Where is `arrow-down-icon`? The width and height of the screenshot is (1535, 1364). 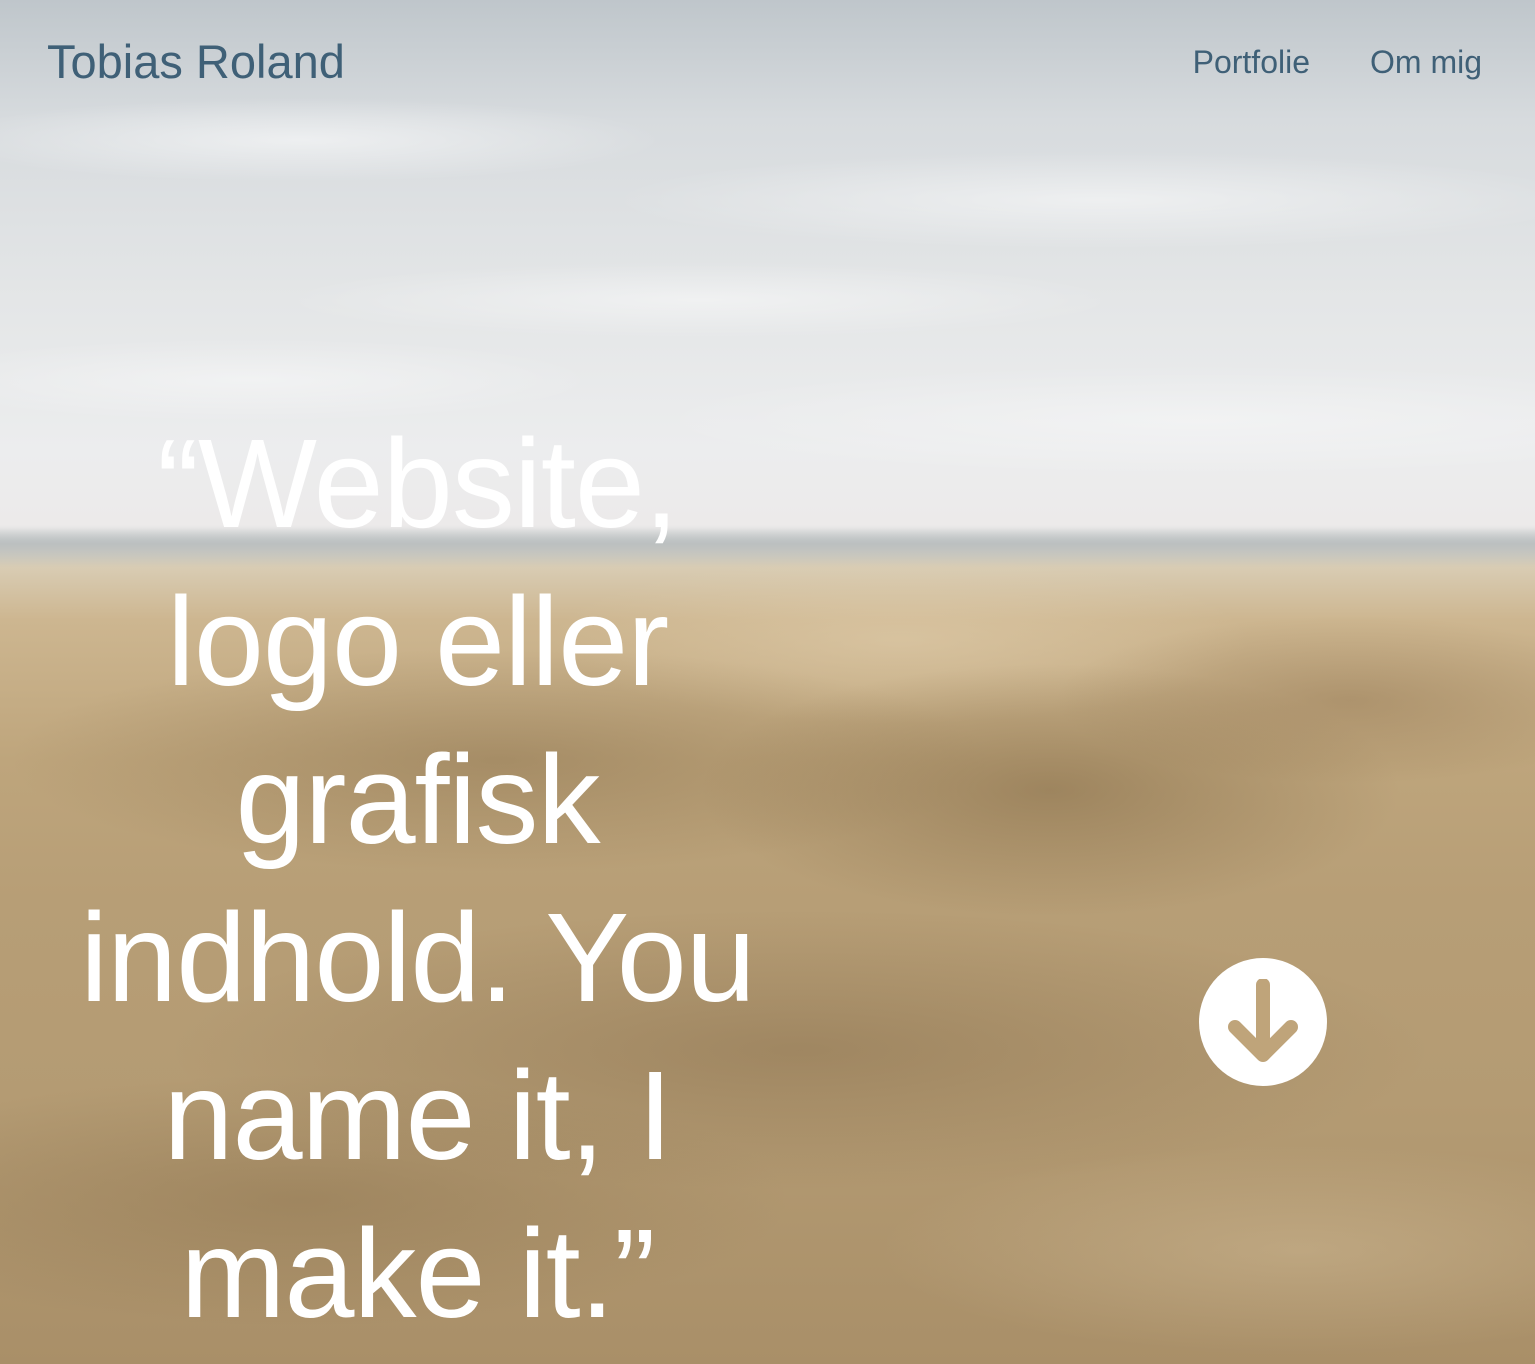
arrow-down-icon is located at coordinates (1263, 1020).